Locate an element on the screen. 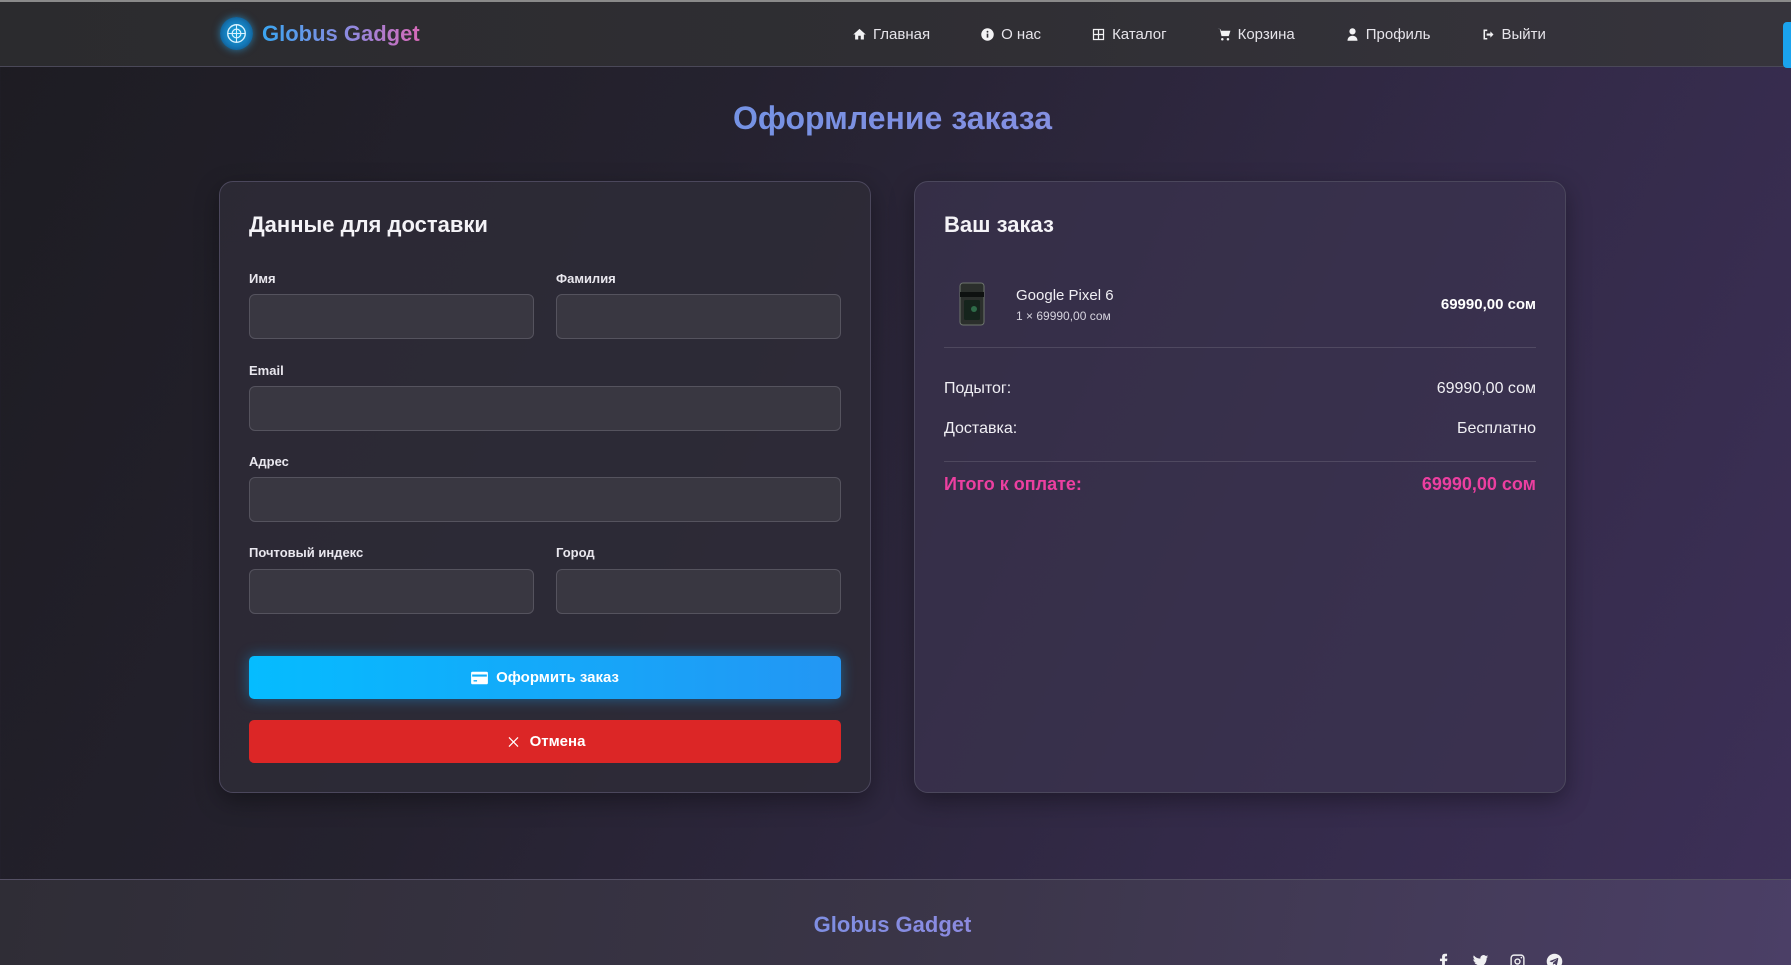 The height and width of the screenshot is (965, 1791). place-order-label: Оформить заказ is located at coordinates (557, 677).